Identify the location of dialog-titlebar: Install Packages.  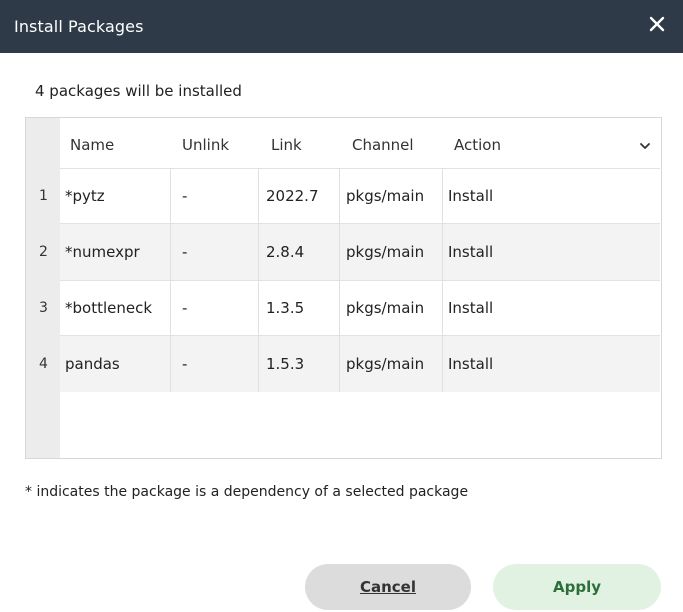
(341, 26).